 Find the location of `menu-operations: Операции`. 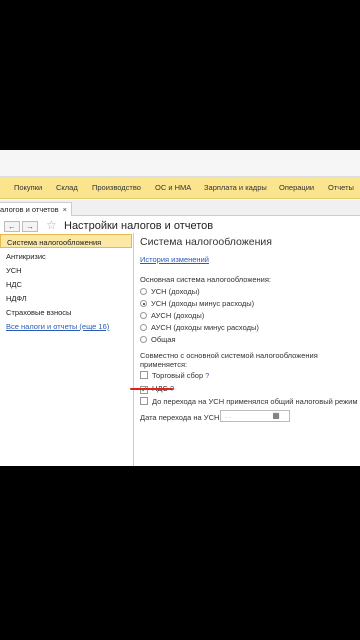

menu-operations: Операции is located at coordinates (296, 187).